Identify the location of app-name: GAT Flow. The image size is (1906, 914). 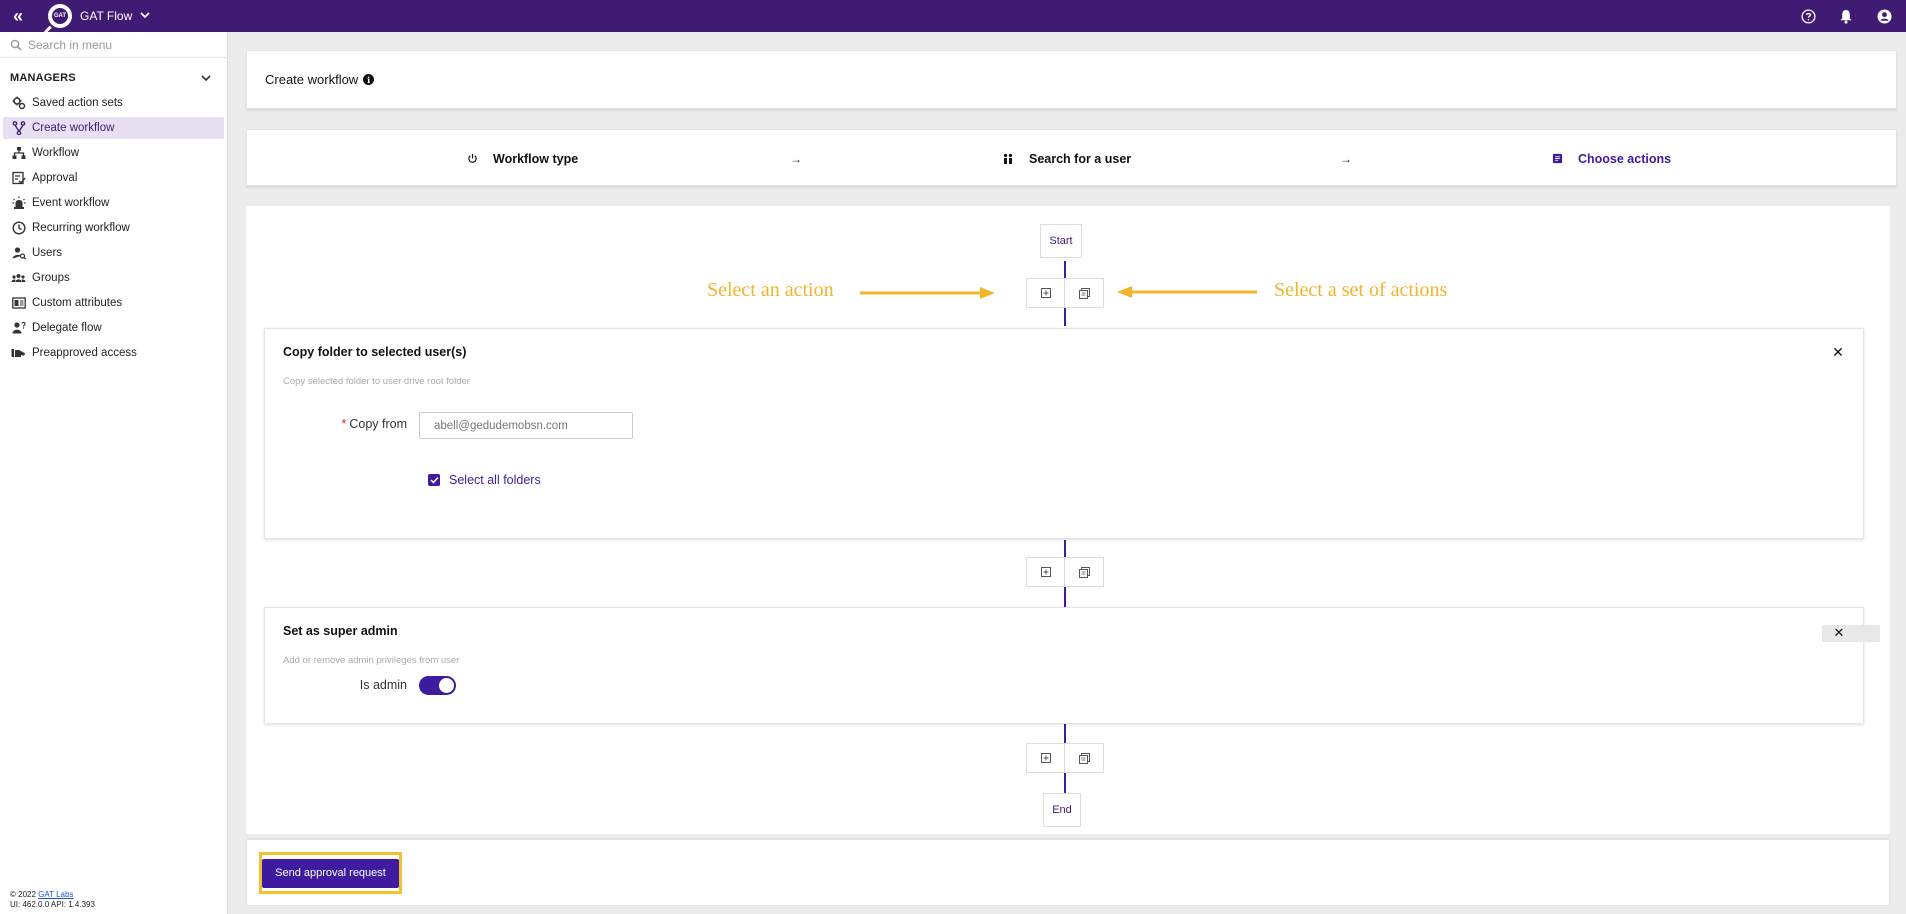
(106, 16).